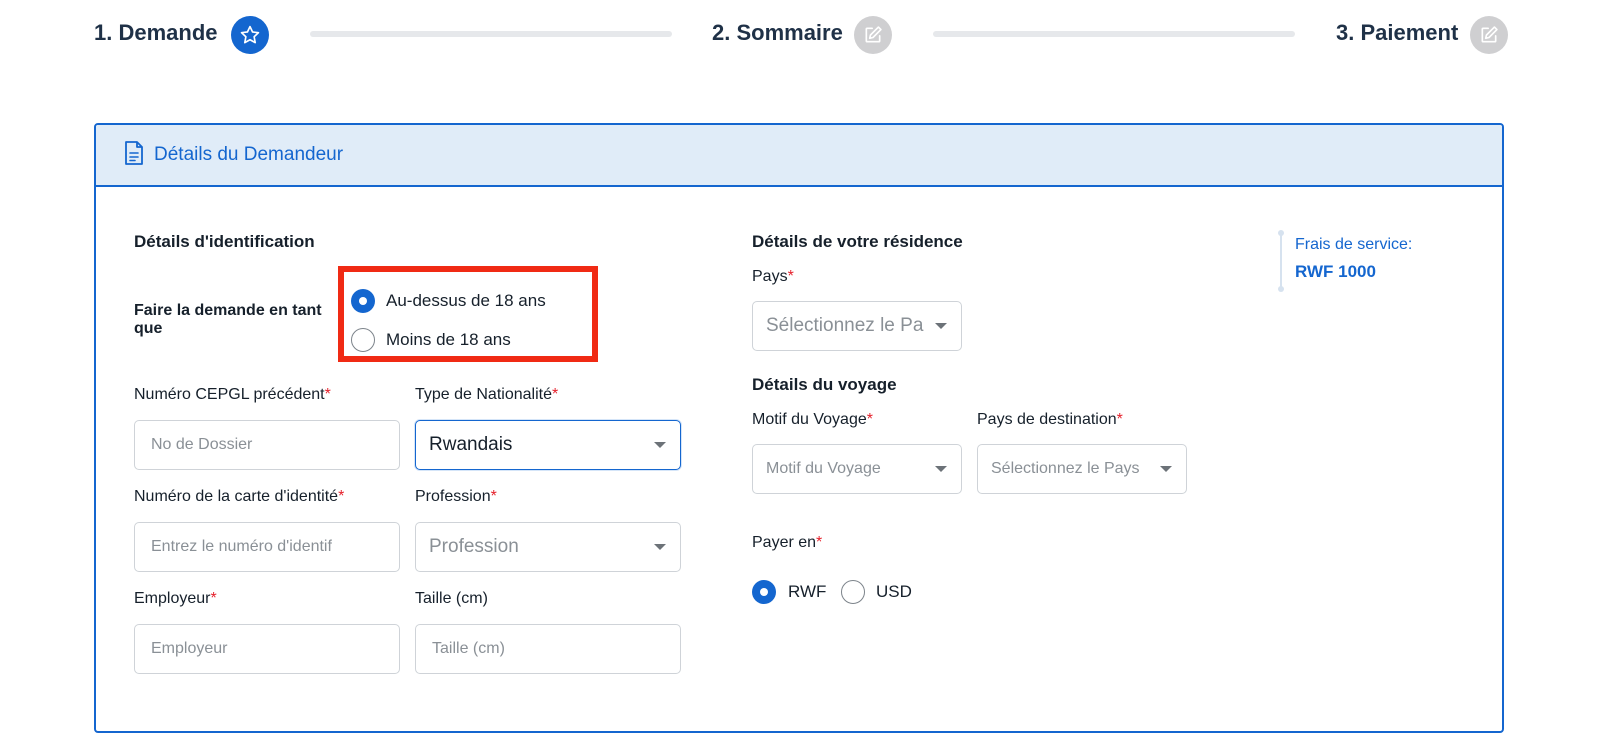  Describe the element at coordinates (548, 649) in the screenshot. I see `height-input: Taille (cm)` at that location.